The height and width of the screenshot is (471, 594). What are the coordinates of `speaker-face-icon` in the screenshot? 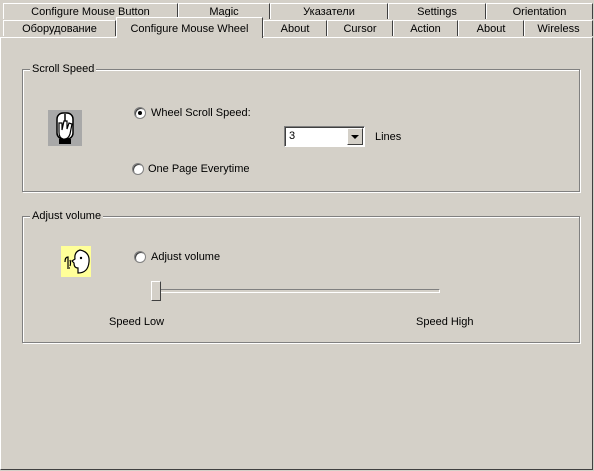 It's located at (76, 261).